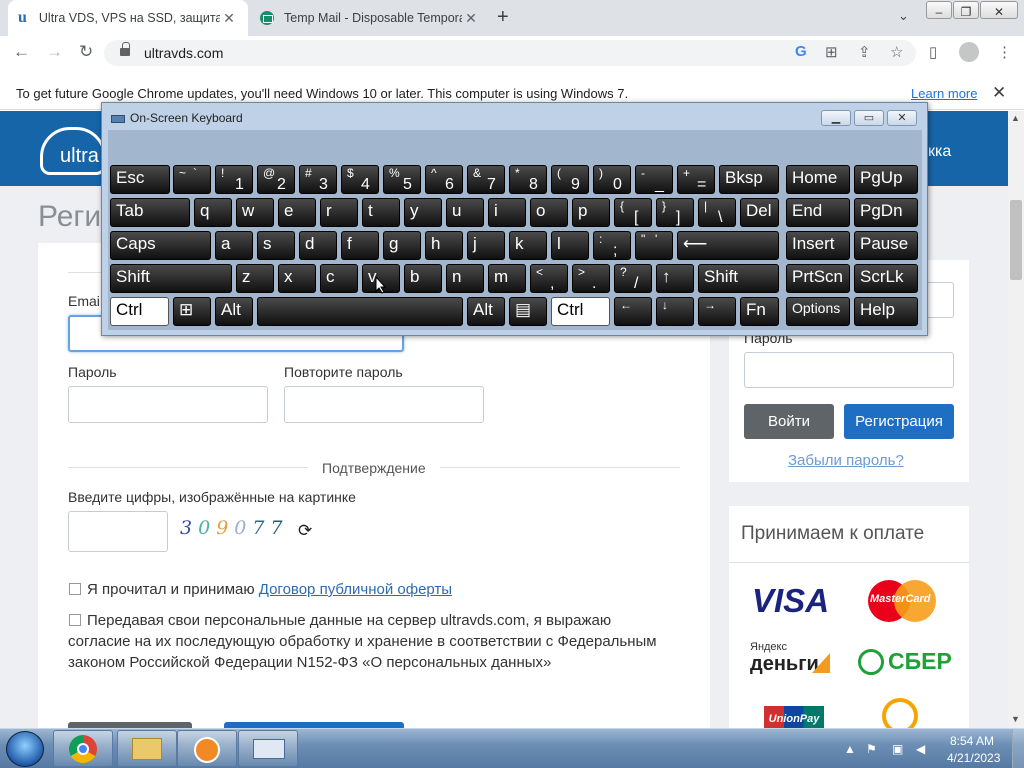 The image size is (1024, 768). Describe the element at coordinates (139, 311) in the screenshot. I see `key-ctrl-left: Ctrl` at that location.